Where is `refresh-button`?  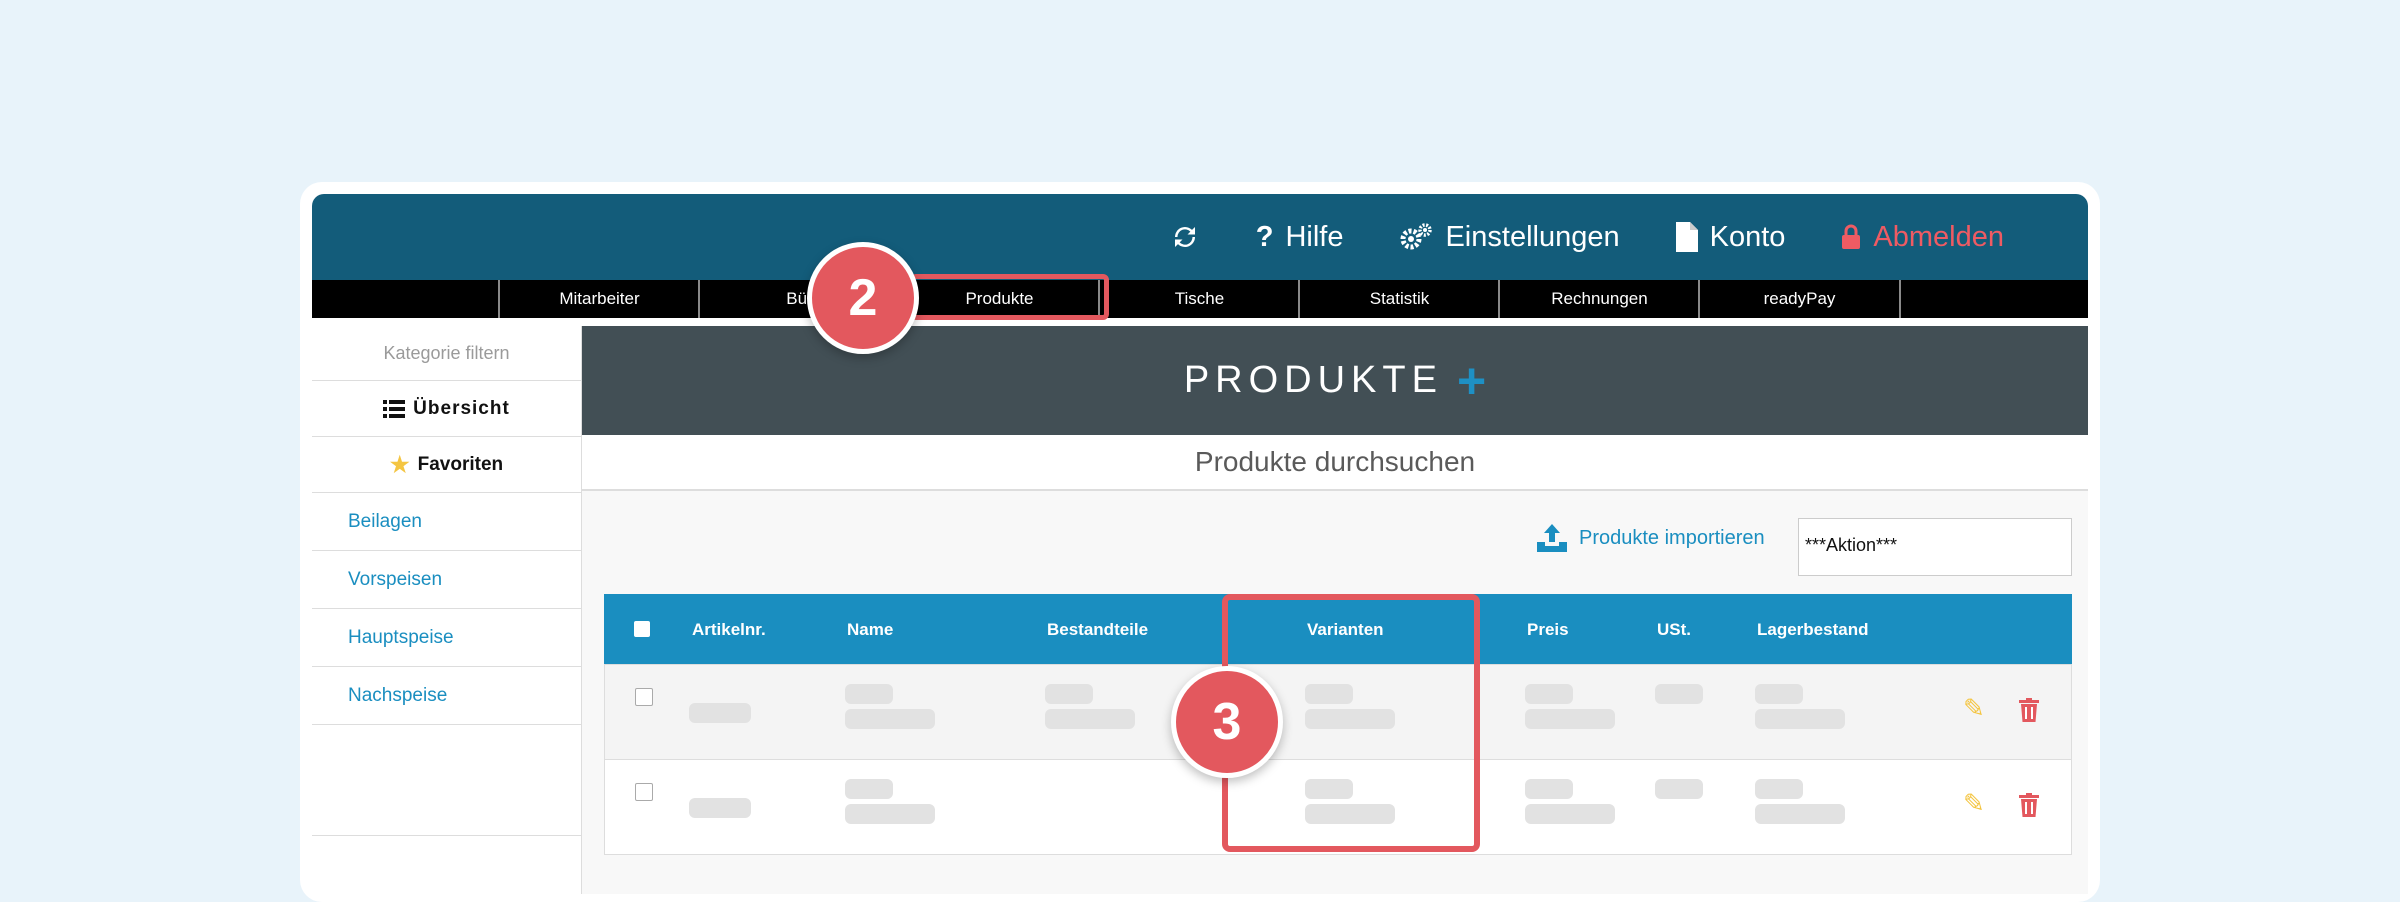 refresh-button is located at coordinates (1185, 237).